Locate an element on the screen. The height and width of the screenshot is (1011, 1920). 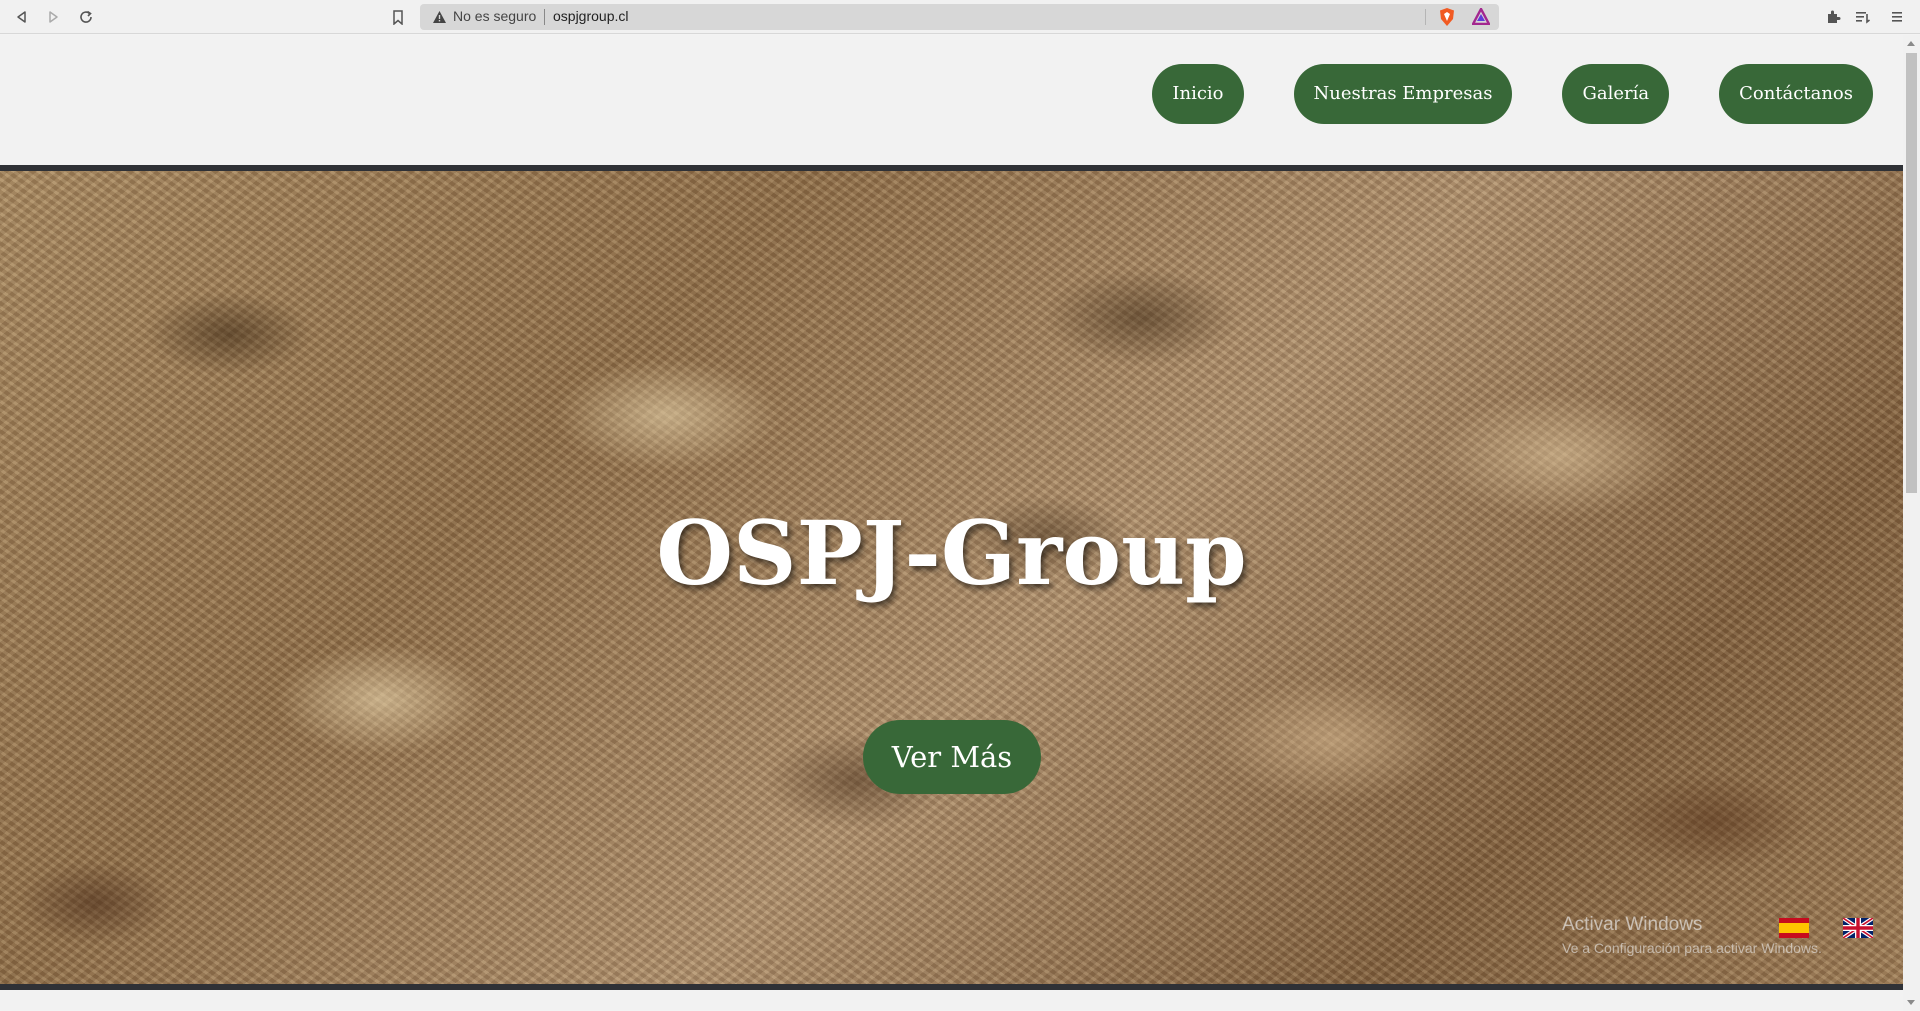
reload-icon is located at coordinates (86, 17).